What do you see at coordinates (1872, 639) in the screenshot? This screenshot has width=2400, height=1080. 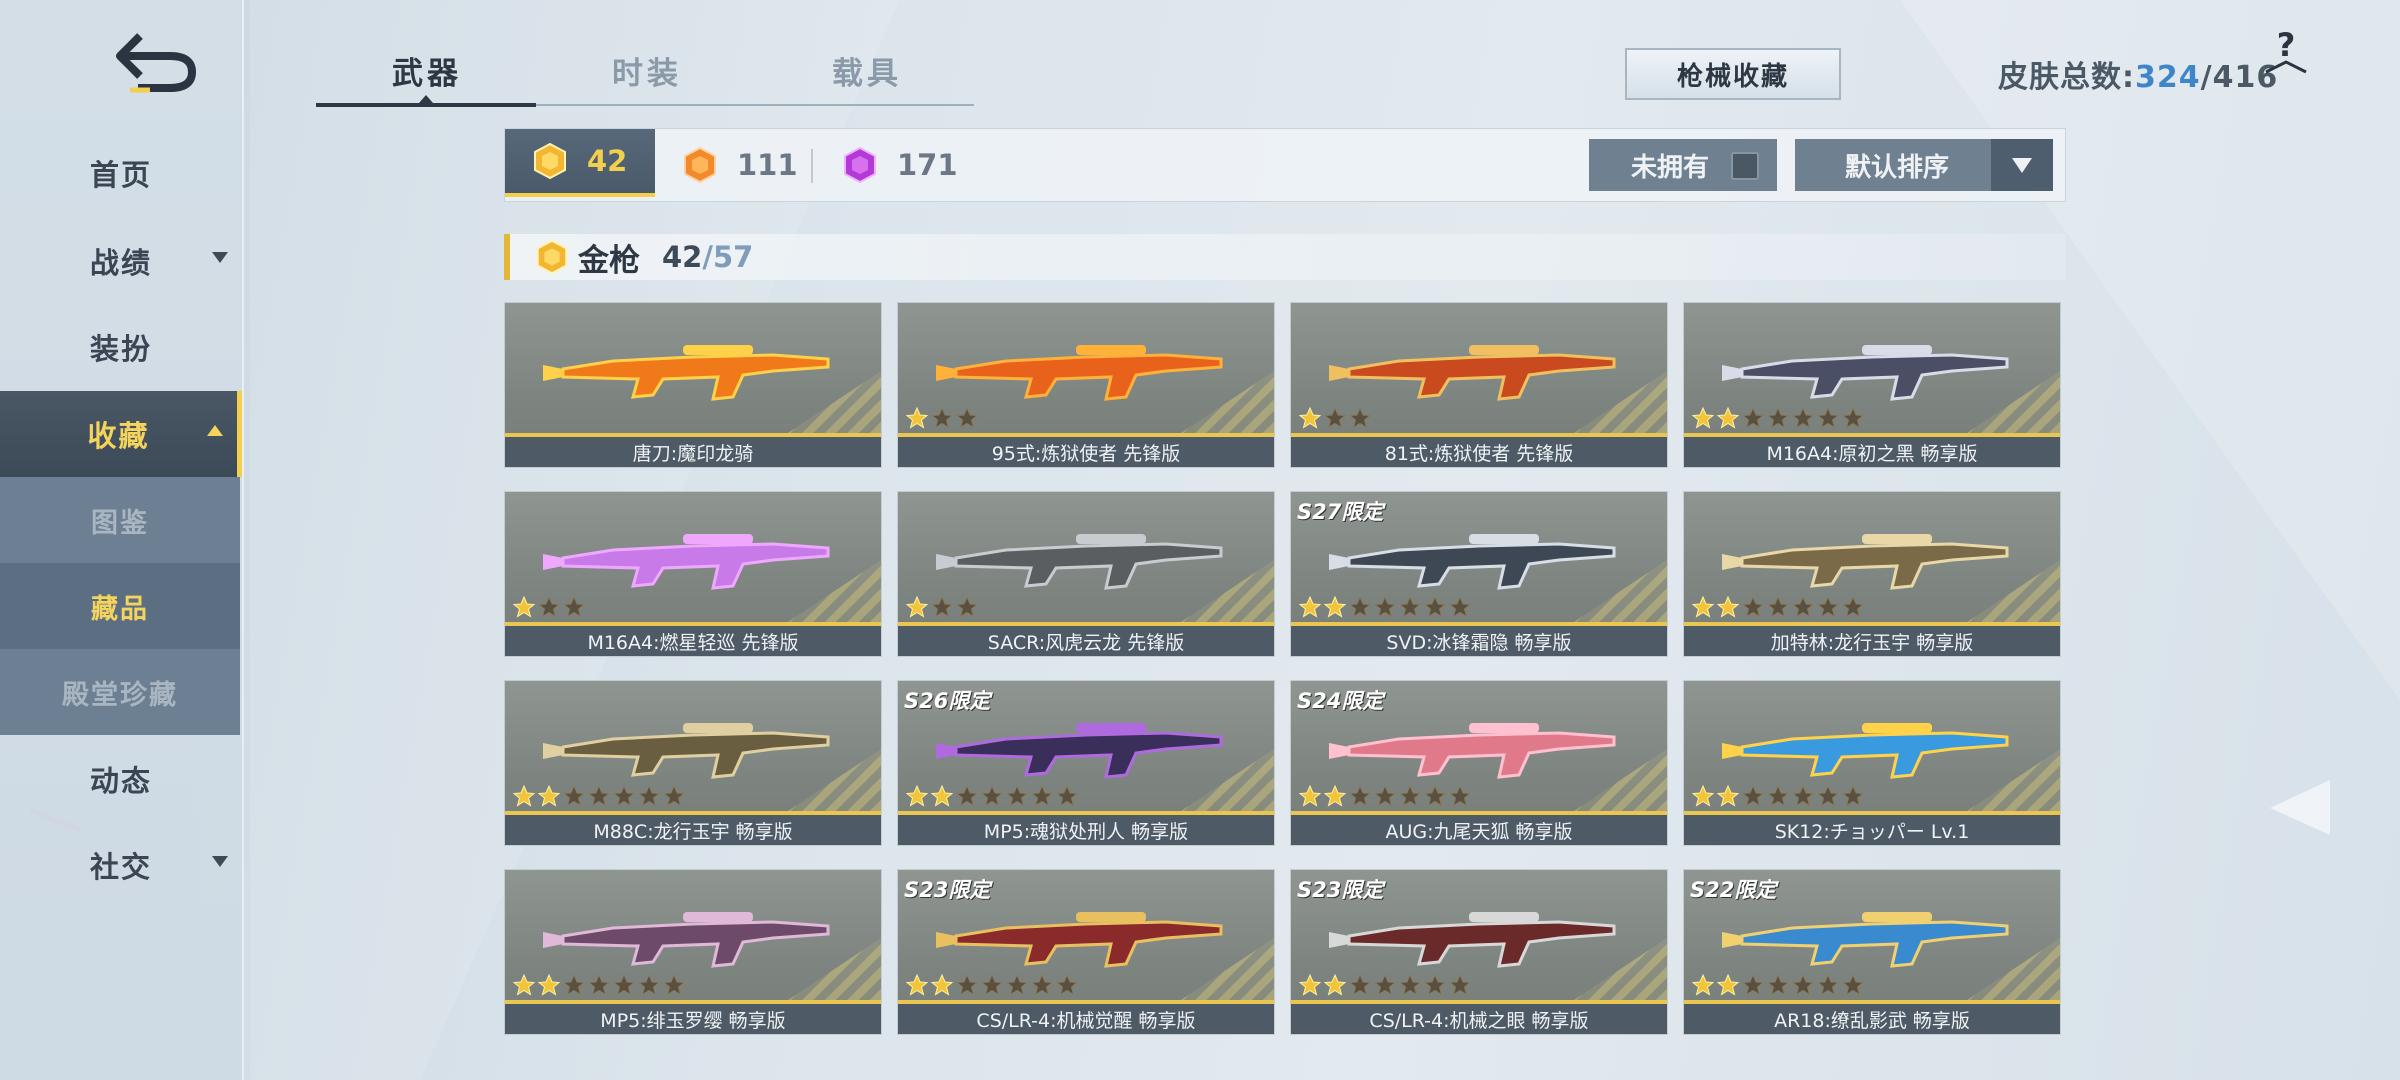 I see `weapon-name: 加特林:龙行玉宇 畅享版` at bounding box center [1872, 639].